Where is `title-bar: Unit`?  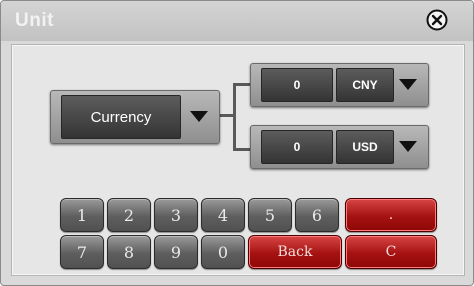 title-bar: Unit is located at coordinates (237, 21).